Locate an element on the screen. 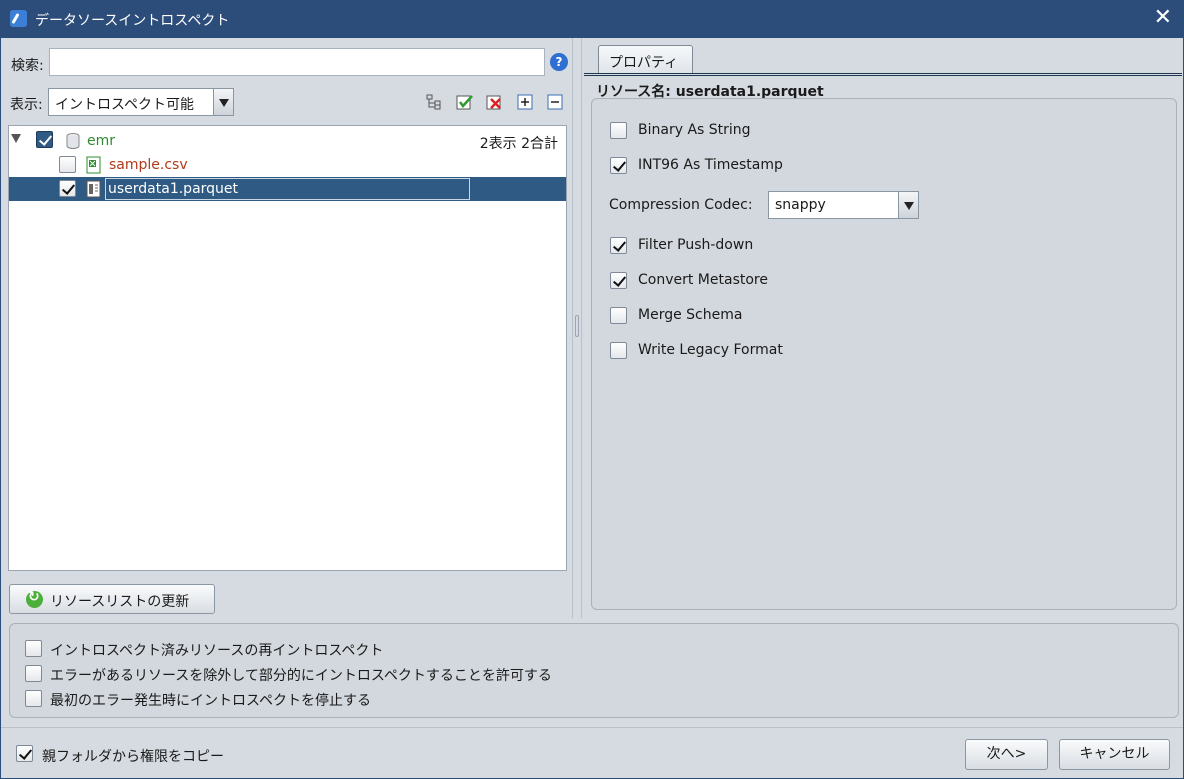 Image resolution: width=1184 pixels, height=779 pixels. title-bar: データソースイントロスペクト ✕ is located at coordinates (592, 19).